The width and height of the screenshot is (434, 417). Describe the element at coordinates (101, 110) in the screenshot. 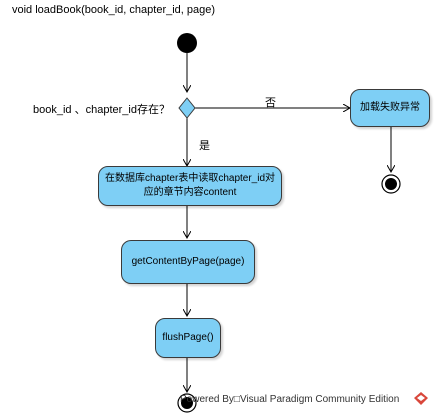

I see `decision-question: book_id 、chapter_id存在？` at that location.